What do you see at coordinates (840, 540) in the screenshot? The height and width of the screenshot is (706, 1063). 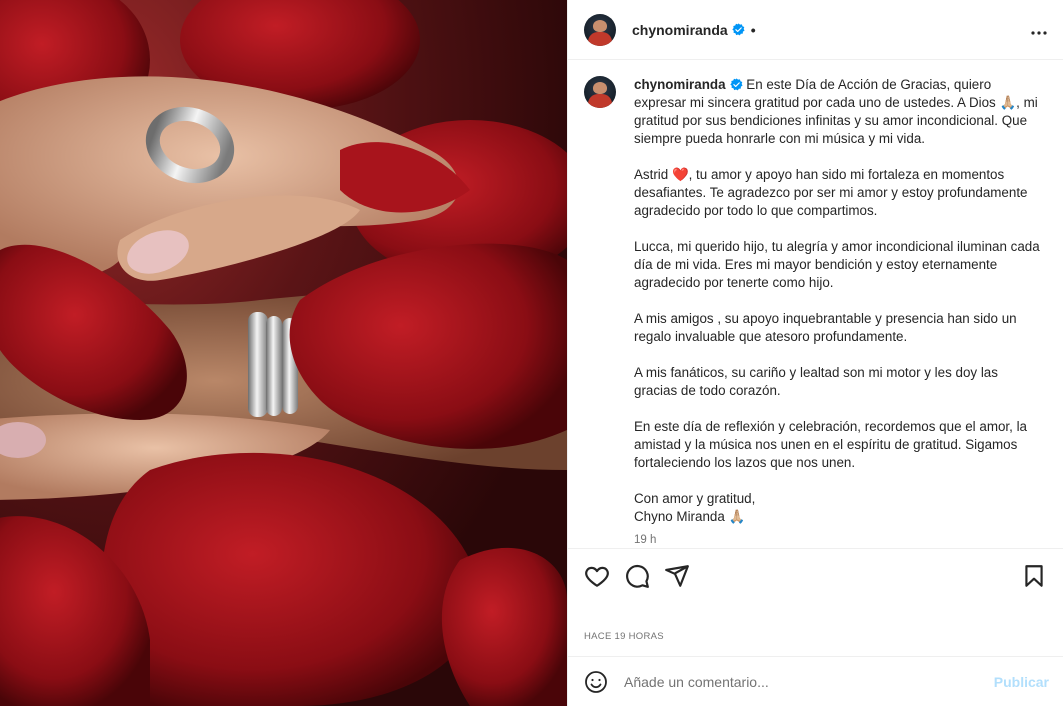 I see `post-time: 19 h` at bounding box center [840, 540].